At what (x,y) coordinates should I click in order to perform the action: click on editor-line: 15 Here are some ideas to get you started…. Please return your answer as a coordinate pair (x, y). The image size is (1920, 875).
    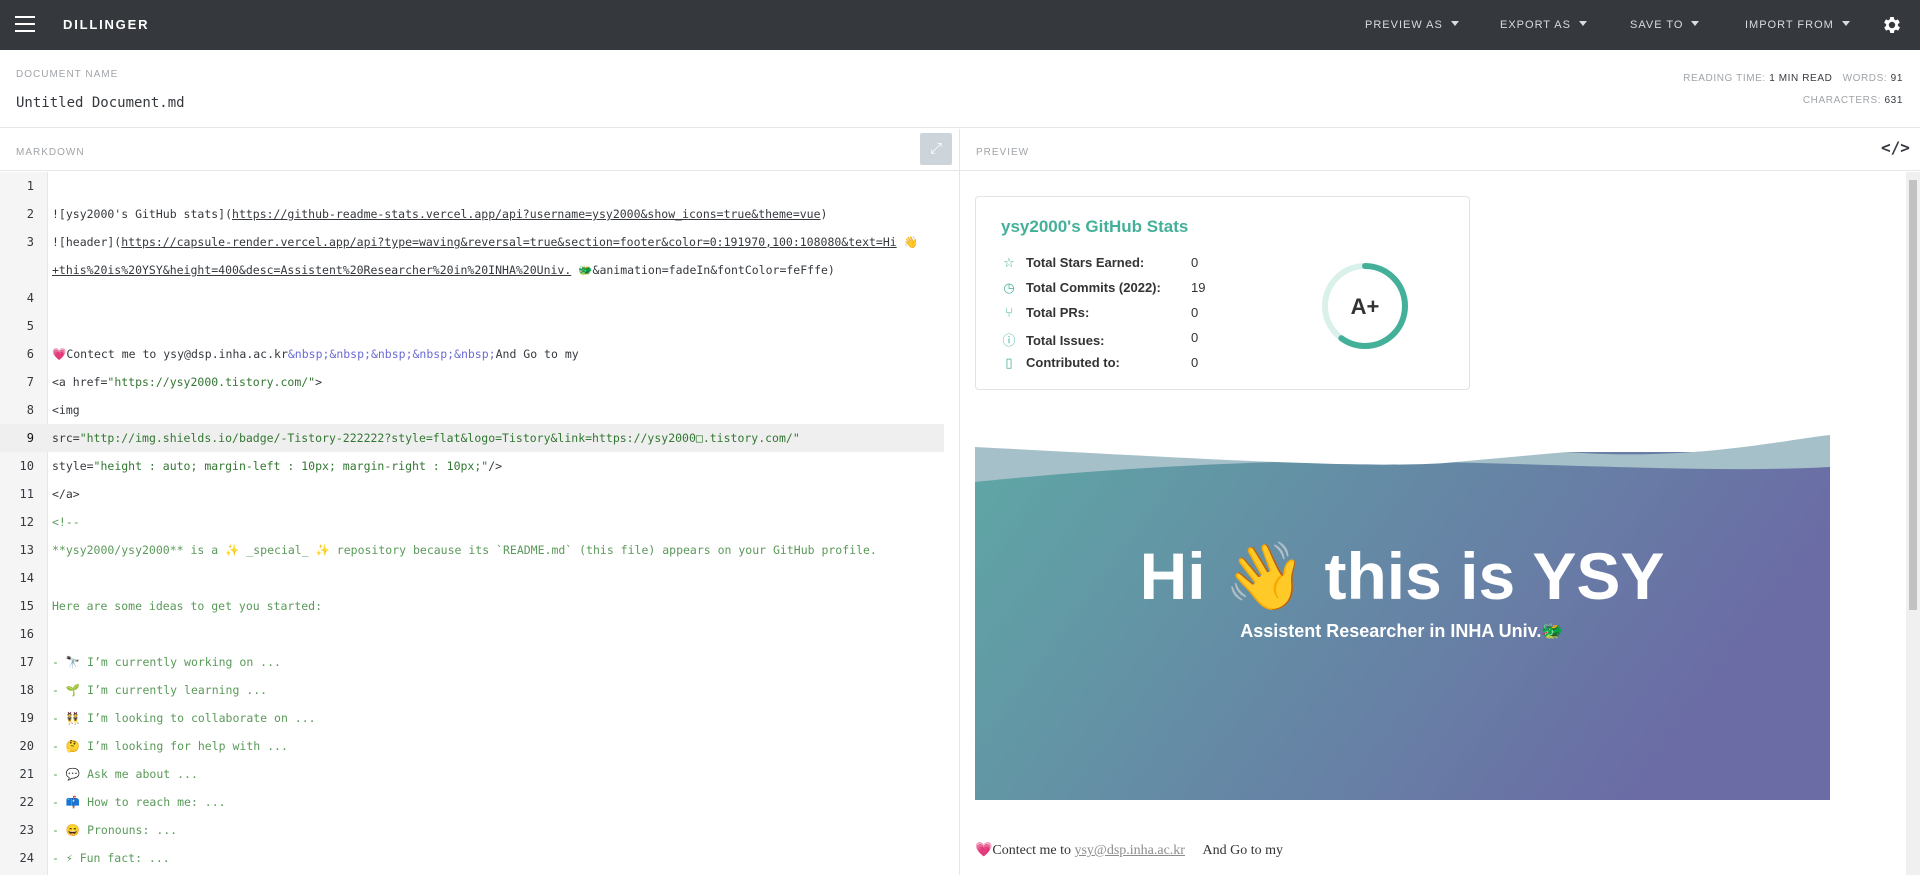
    Looking at the image, I should click on (472, 606).